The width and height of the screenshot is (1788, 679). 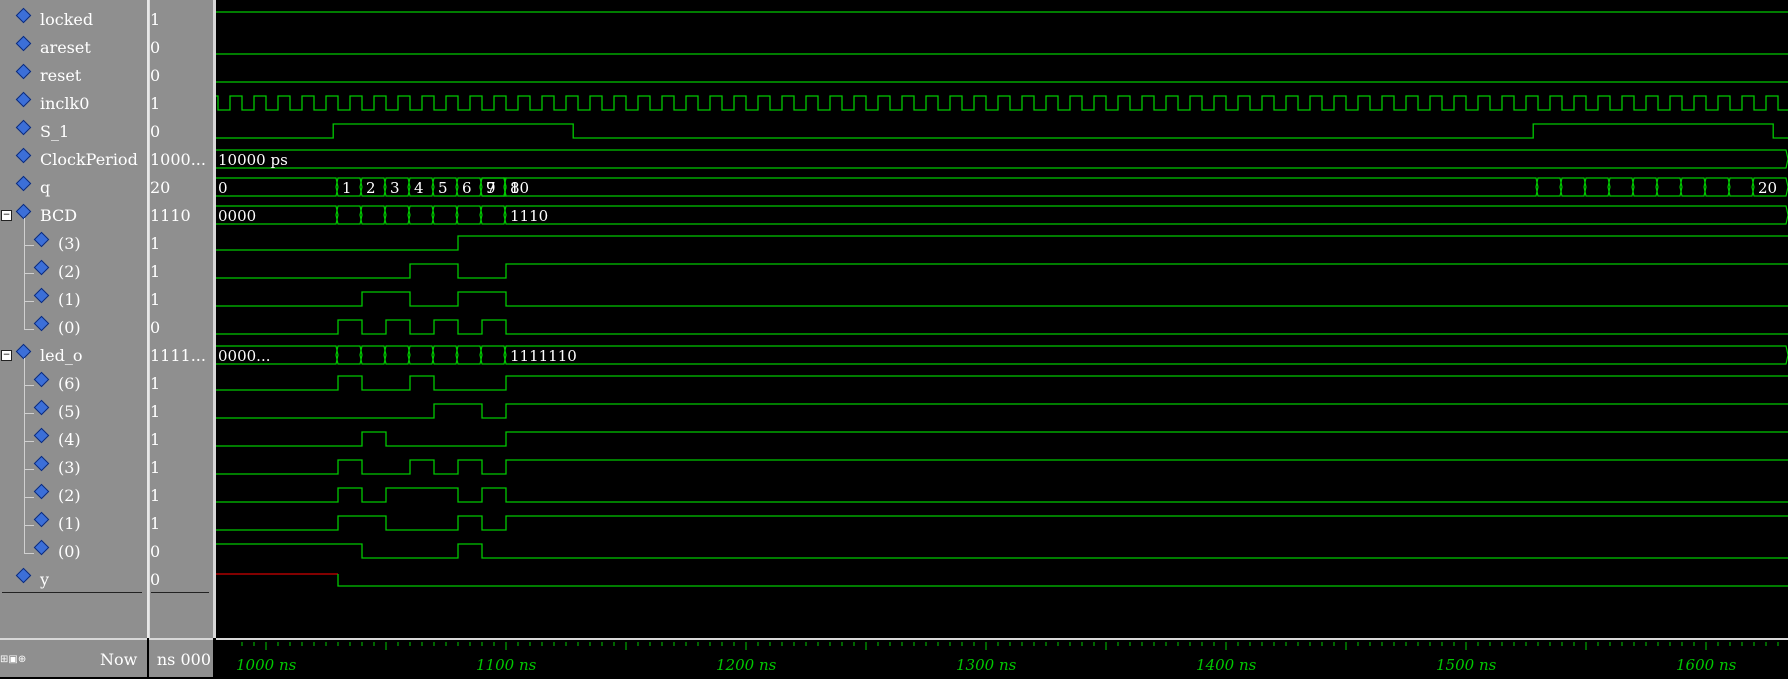 What do you see at coordinates (45, 187) in the screenshot?
I see `signal-name: q` at bounding box center [45, 187].